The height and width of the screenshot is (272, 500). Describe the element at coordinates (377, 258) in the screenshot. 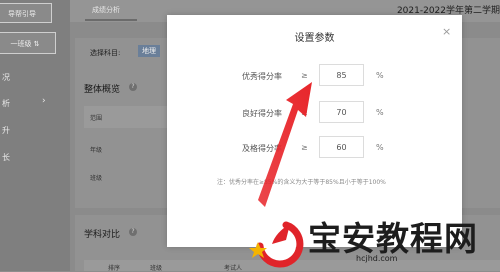

I see `watermark-url: hcjhd.com` at that location.